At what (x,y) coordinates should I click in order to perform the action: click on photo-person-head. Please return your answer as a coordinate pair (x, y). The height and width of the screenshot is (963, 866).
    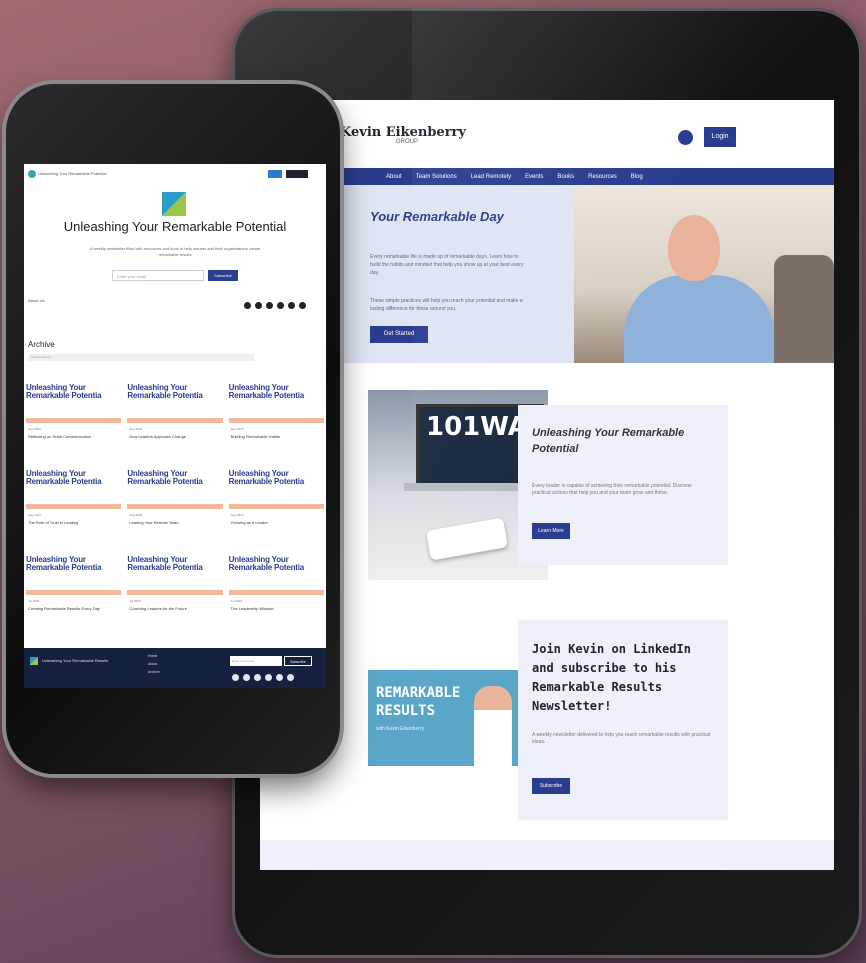
    Looking at the image, I should click on (694, 248).